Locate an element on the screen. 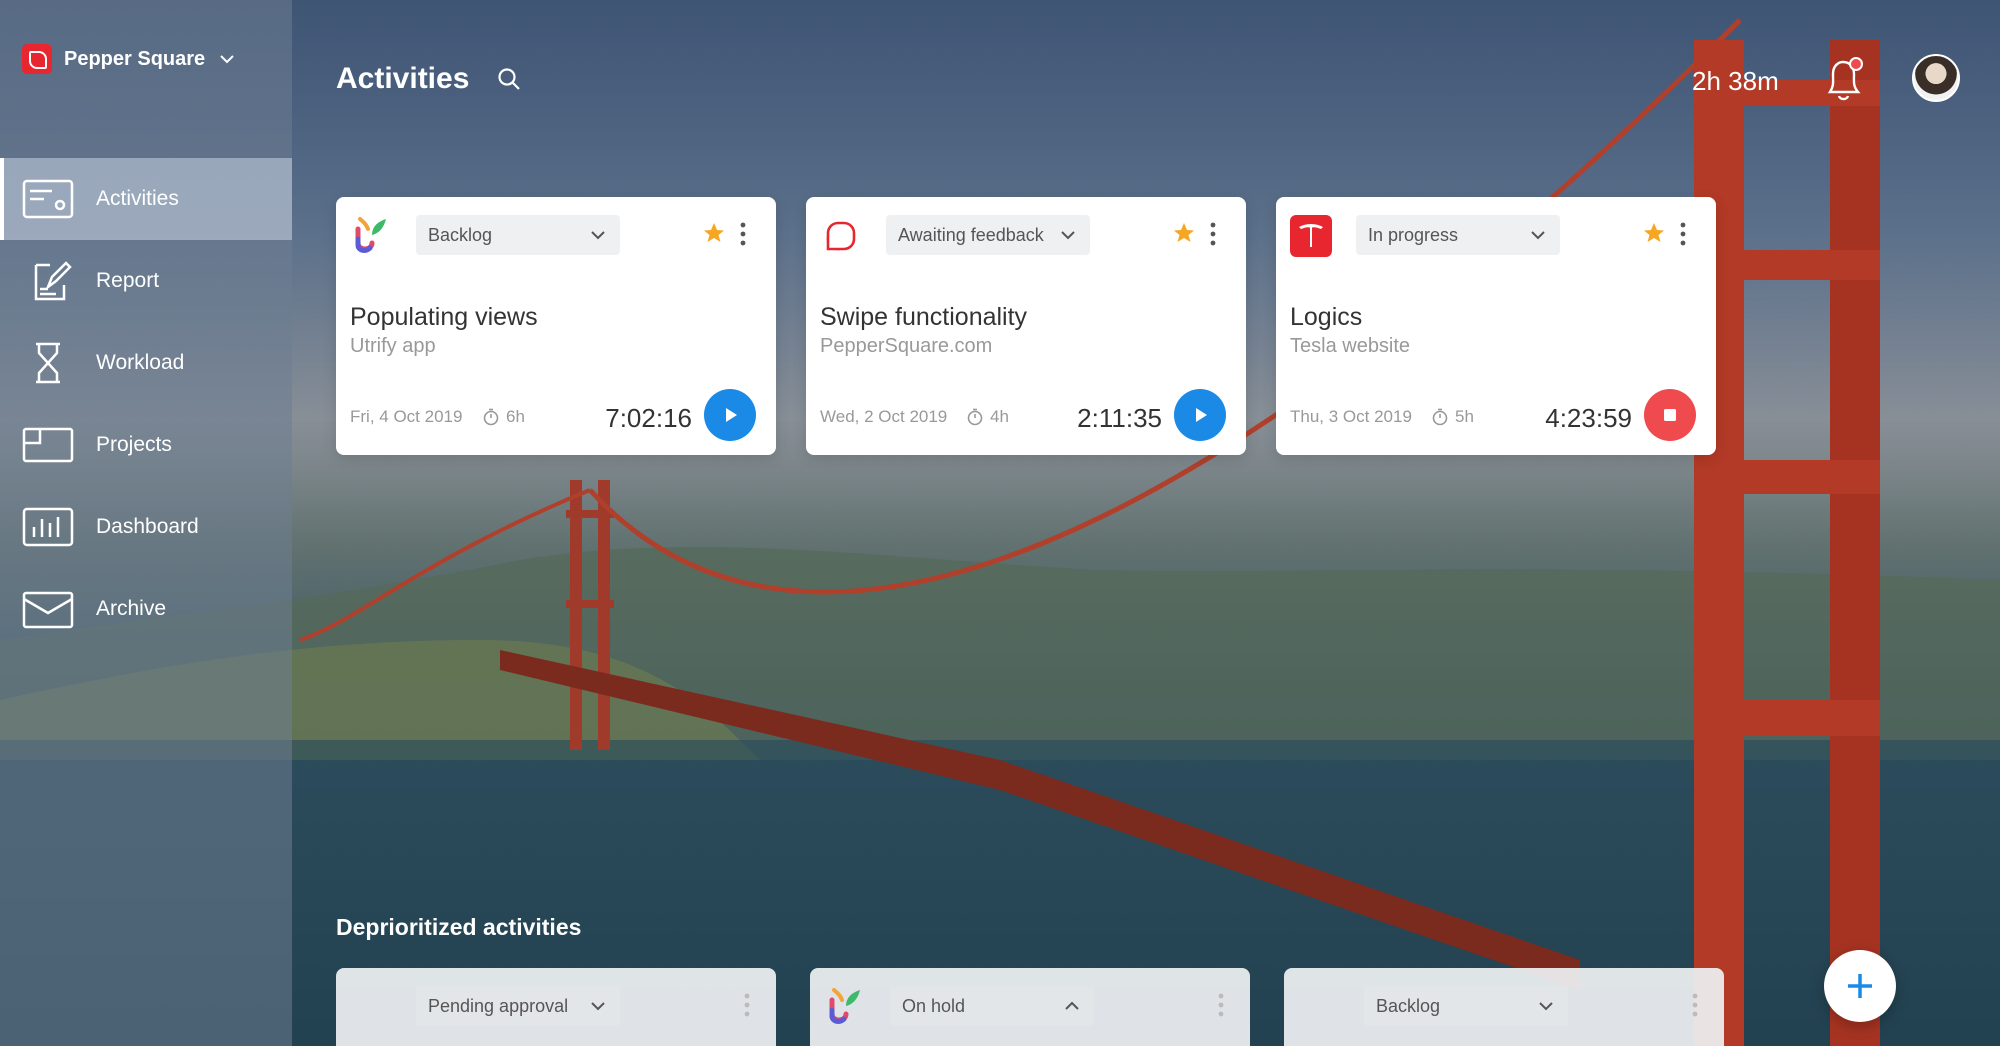 This screenshot has width=2000, height=1046. notification-bell-icon is located at coordinates (1845, 79).